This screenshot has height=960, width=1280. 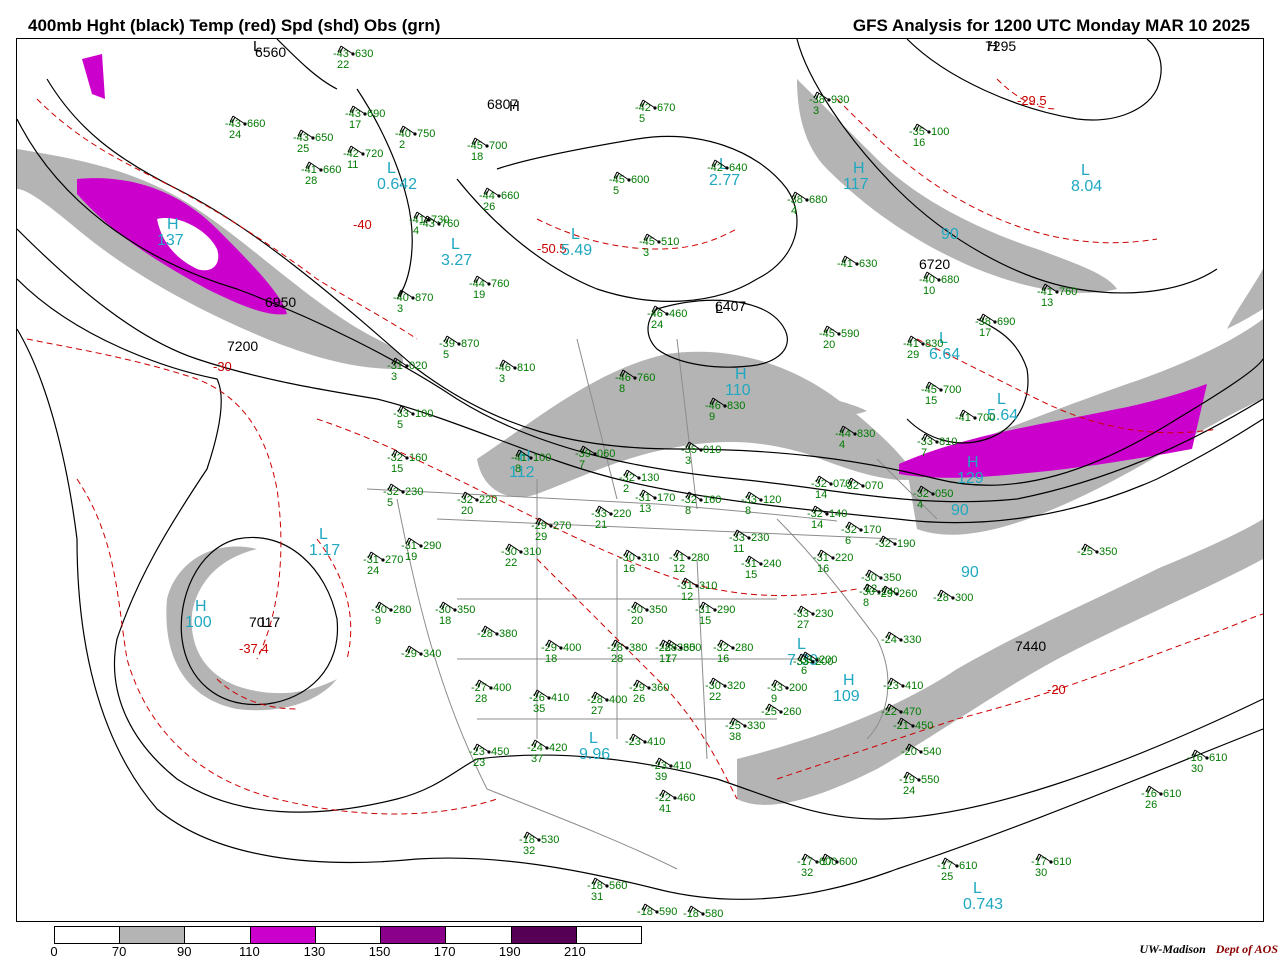 I want to click on station-observation: -32 22020, so click(x=477, y=504).